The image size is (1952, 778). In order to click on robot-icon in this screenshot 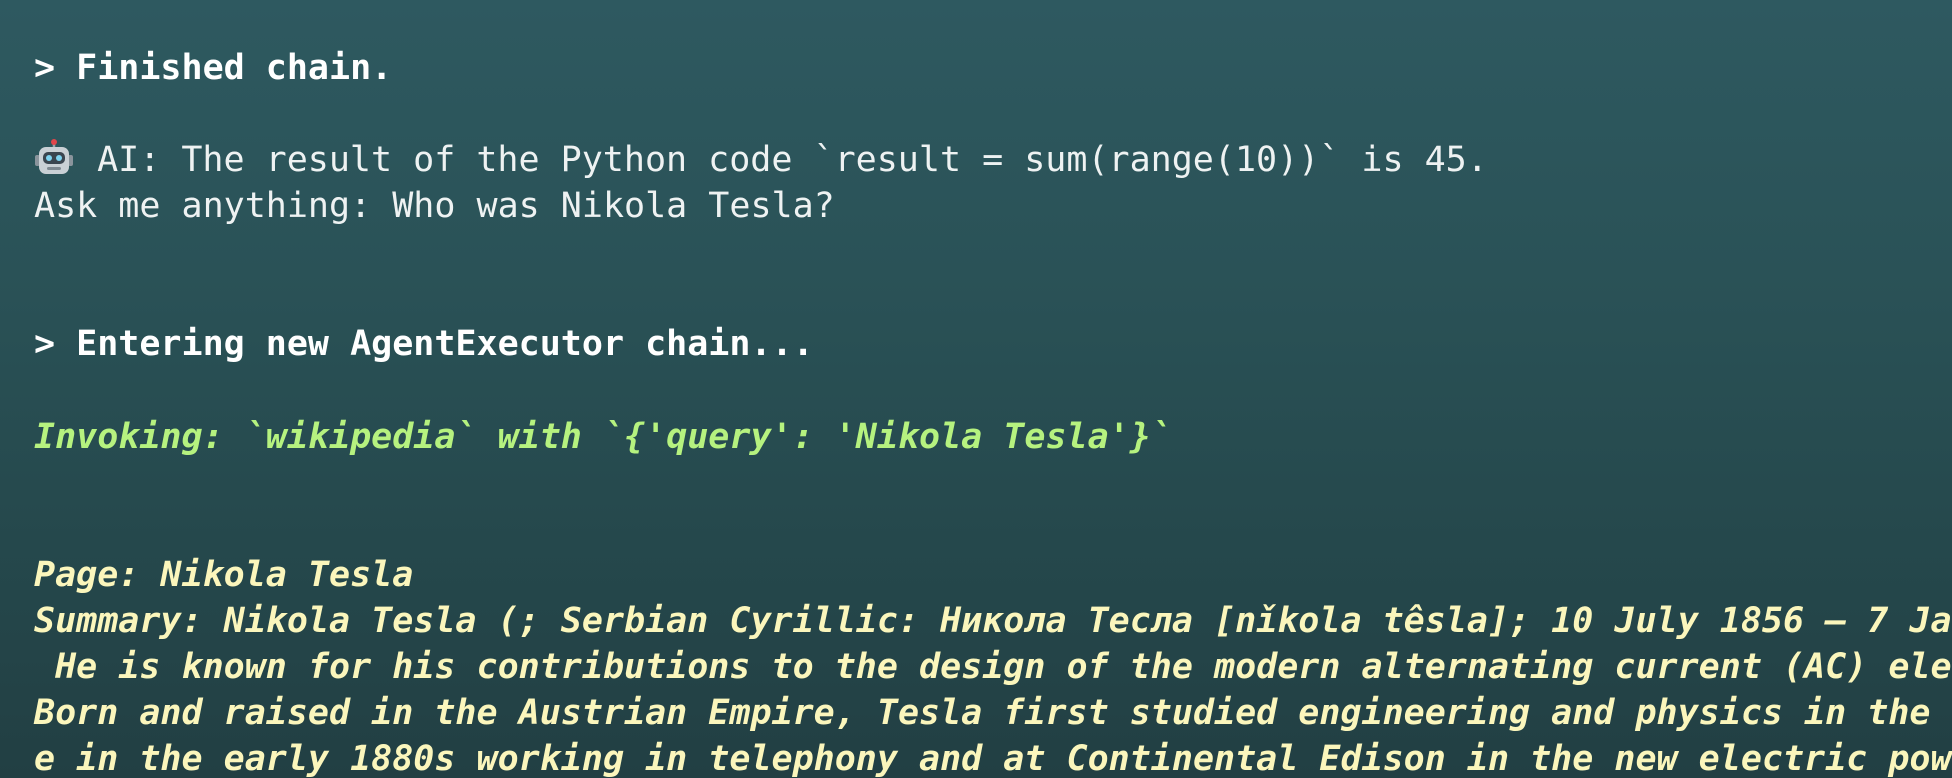, I will do `click(54, 156)`.